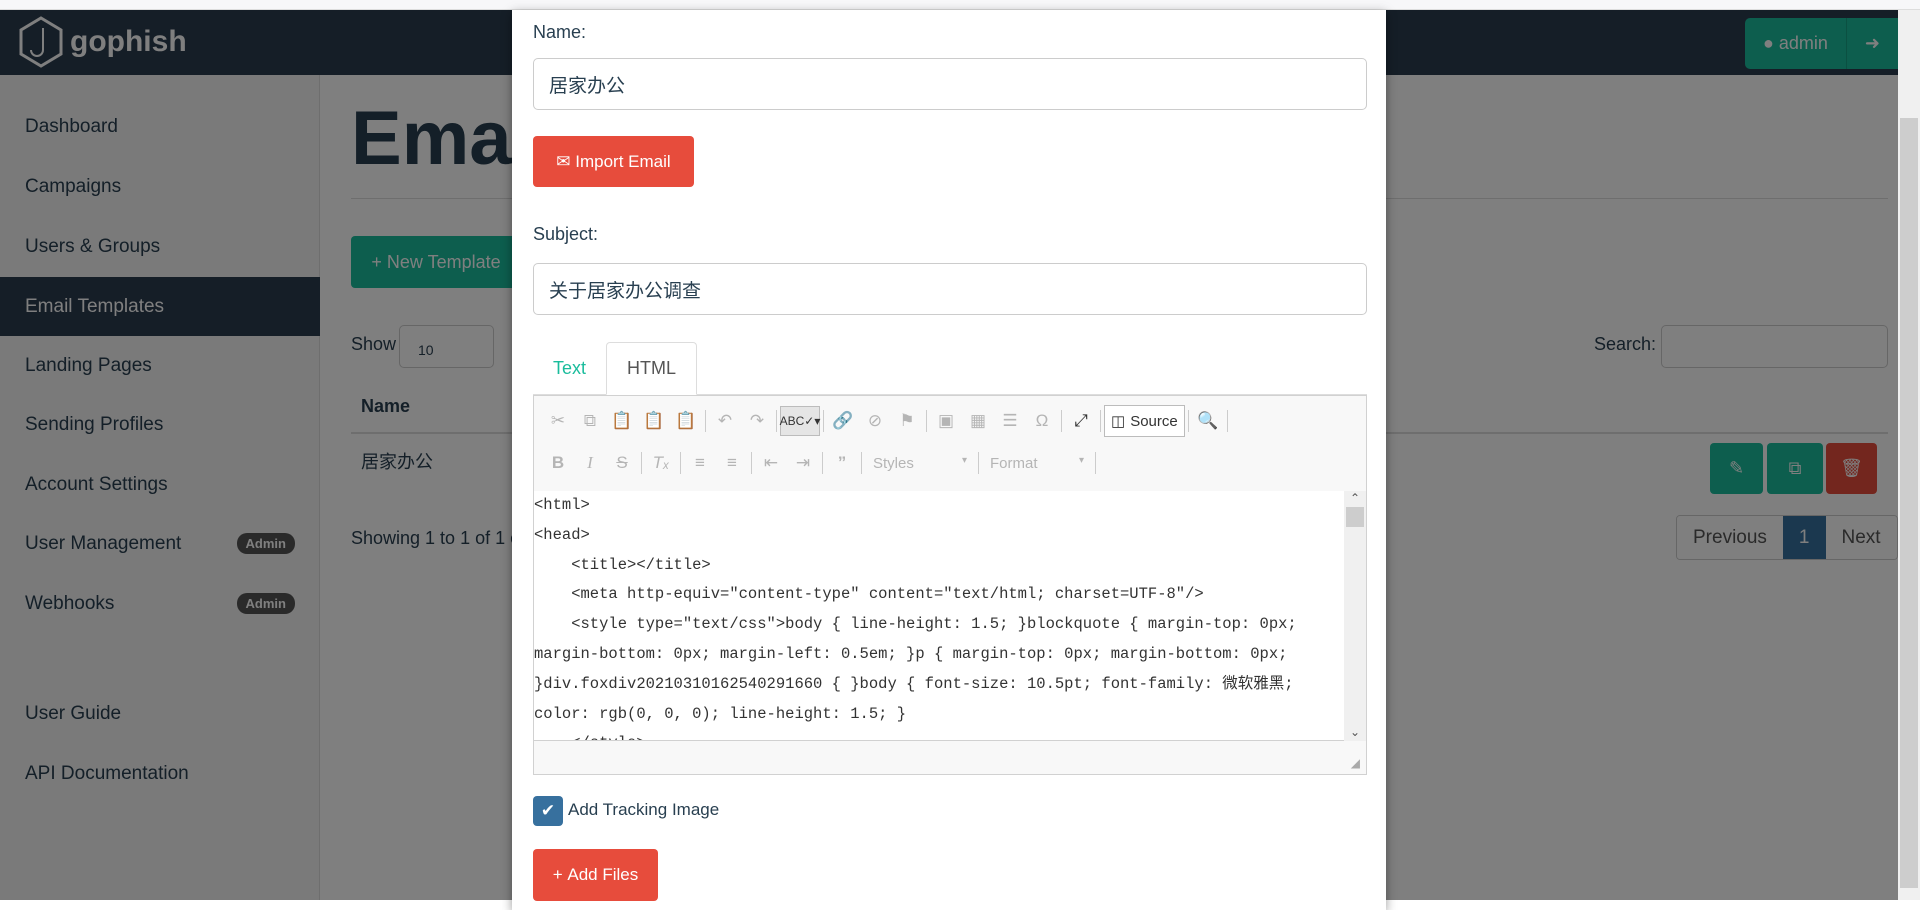 This screenshot has width=1920, height=910. Describe the element at coordinates (622, 463) in the screenshot. I see `strikethrough-icon: S` at that location.